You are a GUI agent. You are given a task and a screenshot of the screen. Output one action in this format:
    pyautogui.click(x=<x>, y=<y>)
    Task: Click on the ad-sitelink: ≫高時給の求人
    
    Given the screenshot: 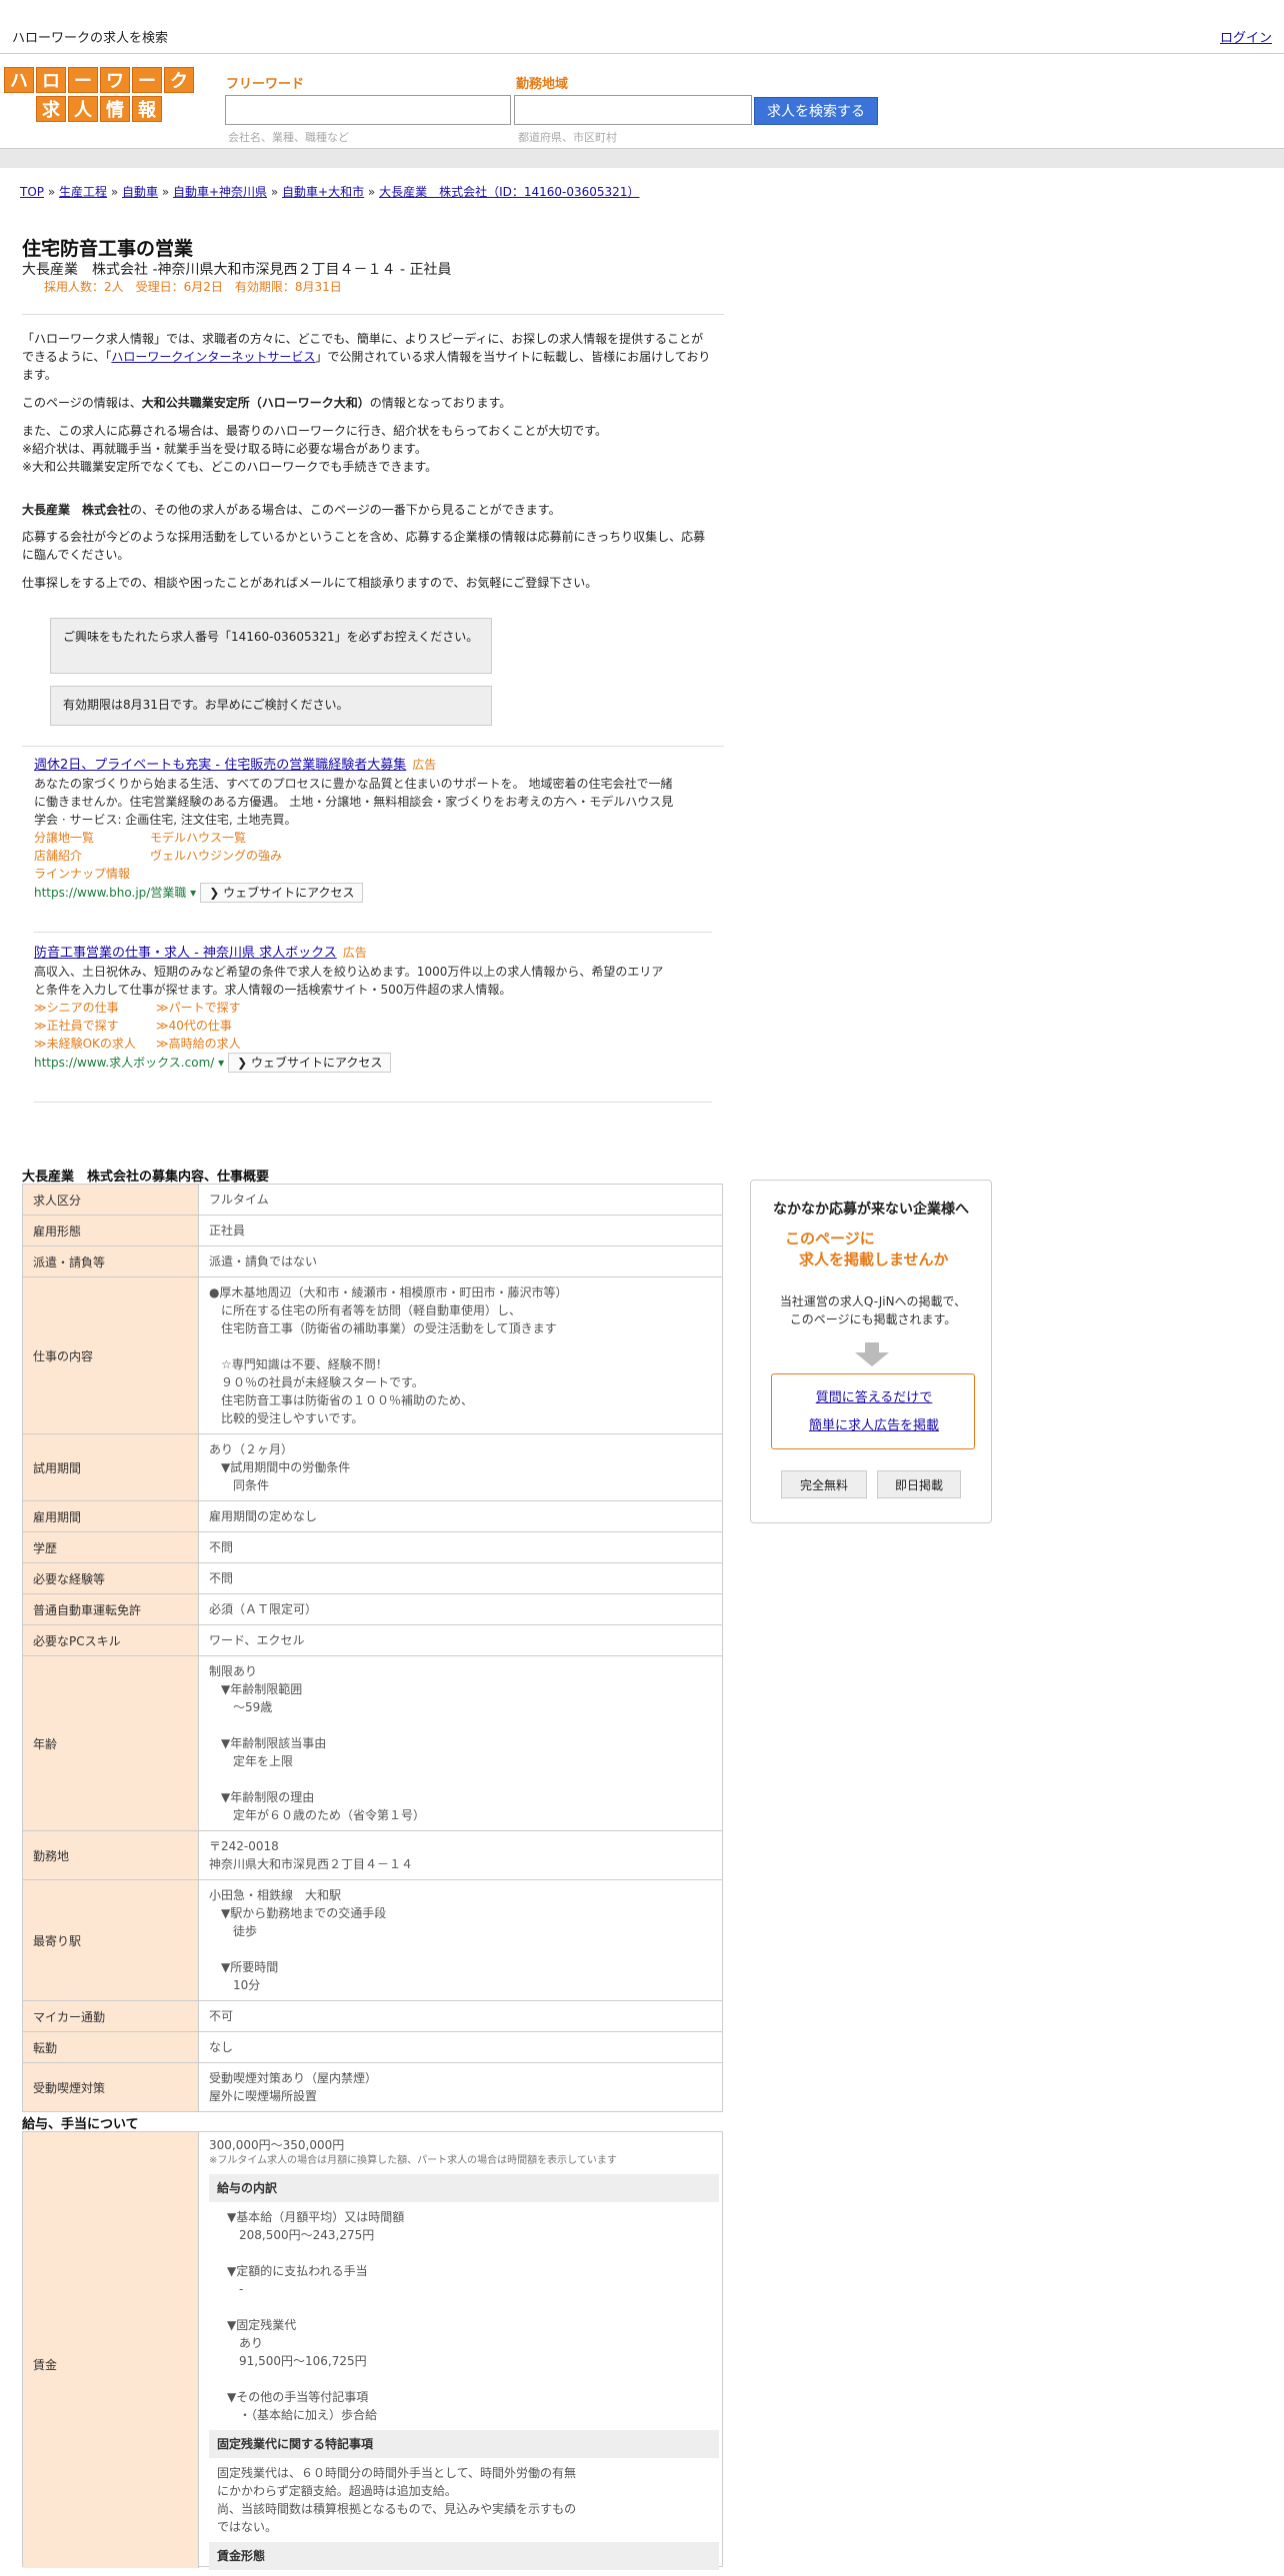 What is the action you would take?
    pyautogui.click(x=198, y=1044)
    